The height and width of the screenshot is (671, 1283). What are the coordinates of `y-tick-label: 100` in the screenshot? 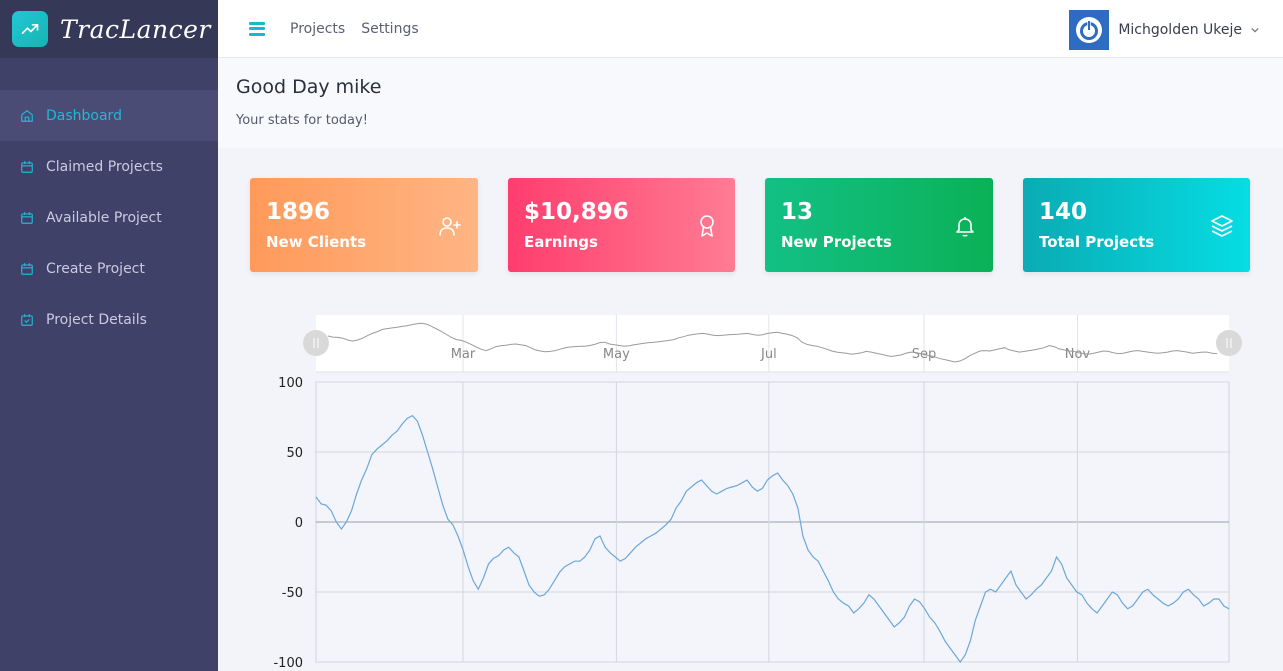 It's located at (290, 383).